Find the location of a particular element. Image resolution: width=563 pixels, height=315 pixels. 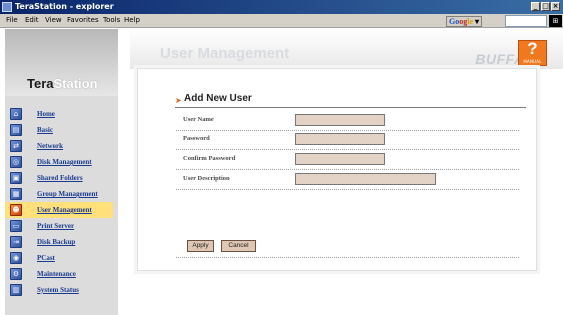

menu-favorites: Favorites is located at coordinates (83, 20).